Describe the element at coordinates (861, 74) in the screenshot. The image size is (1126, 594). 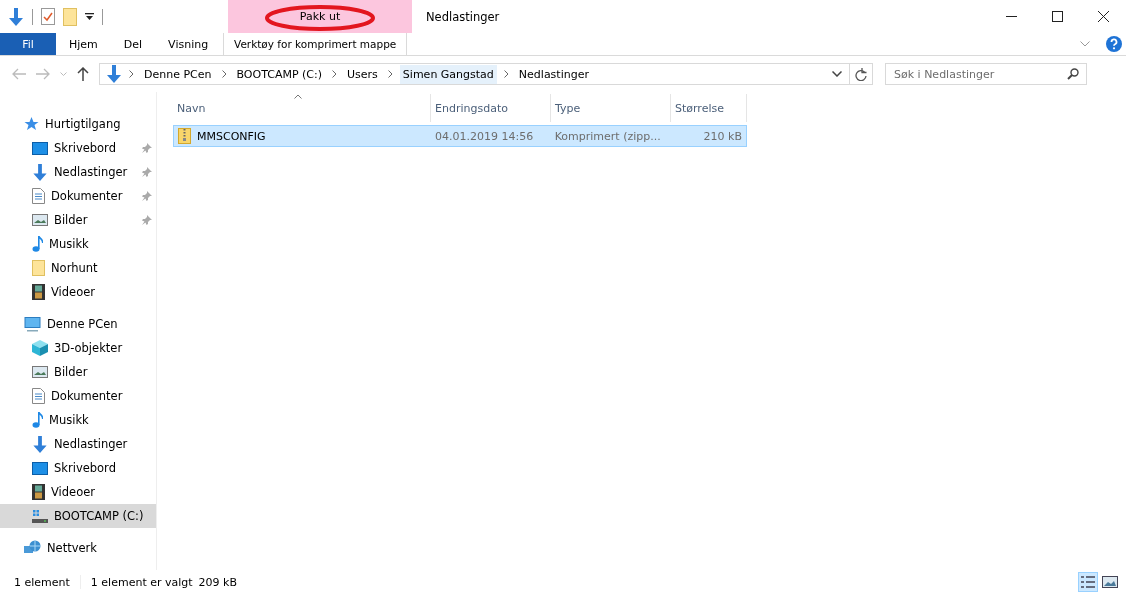
I see `refresh-icon` at that location.